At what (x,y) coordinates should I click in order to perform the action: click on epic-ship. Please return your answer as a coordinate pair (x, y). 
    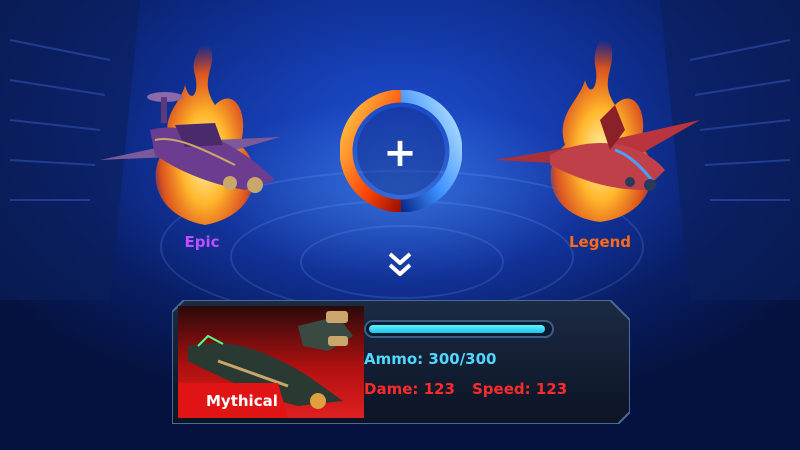
    Looking at the image, I should click on (190, 142).